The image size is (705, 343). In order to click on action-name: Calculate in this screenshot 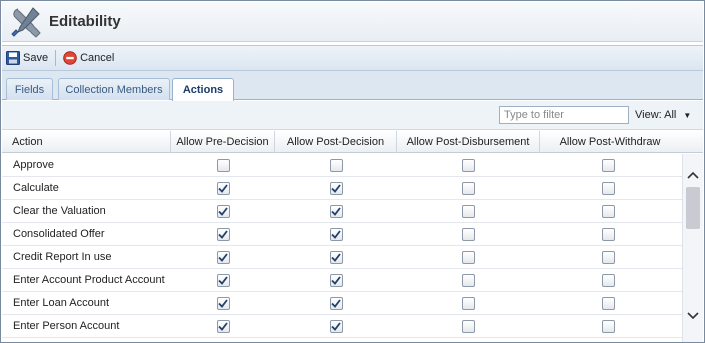, I will do `click(36, 188)`.